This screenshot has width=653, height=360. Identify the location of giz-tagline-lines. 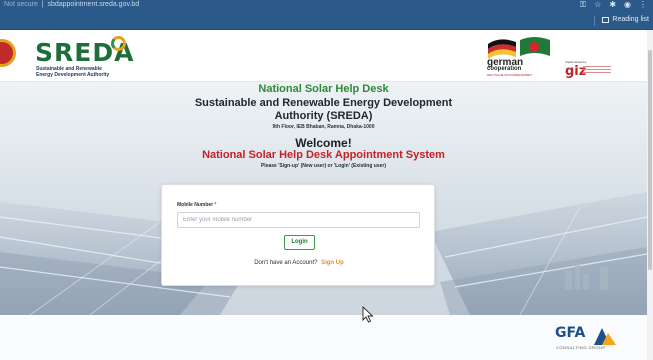
(597, 70).